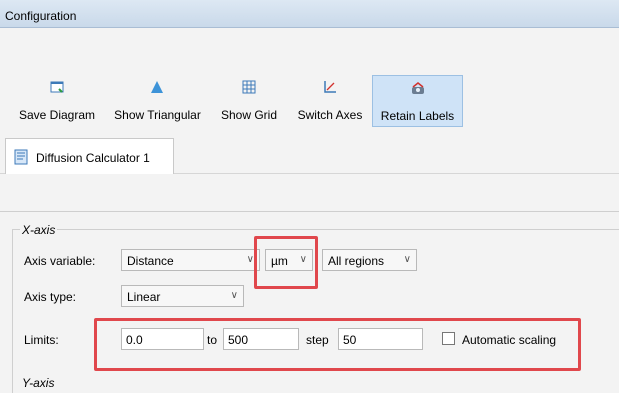 The height and width of the screenshot is (393, 619). I want to click on show-grid-label: Show Grid, so click(249, 115).